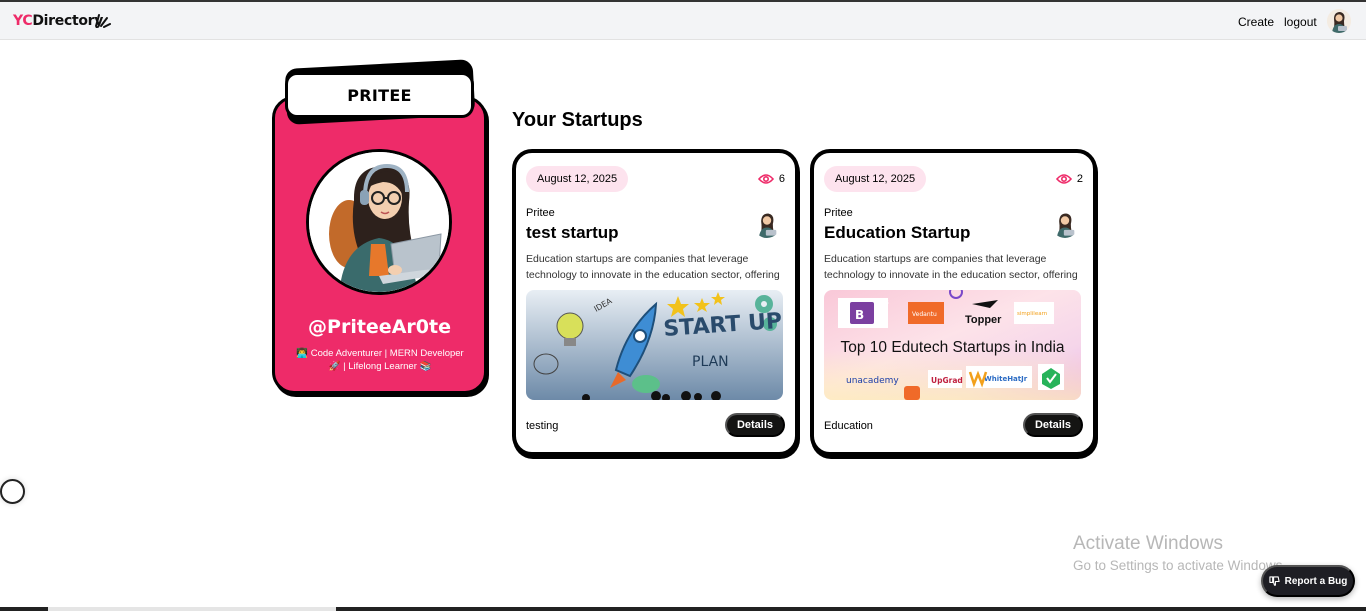 The width and height of the screenshot is (1366, 611). Describe the element at coordinates (683, 21) in the screenshot. I see `navbar: YCDirectory Create logout` at that location.